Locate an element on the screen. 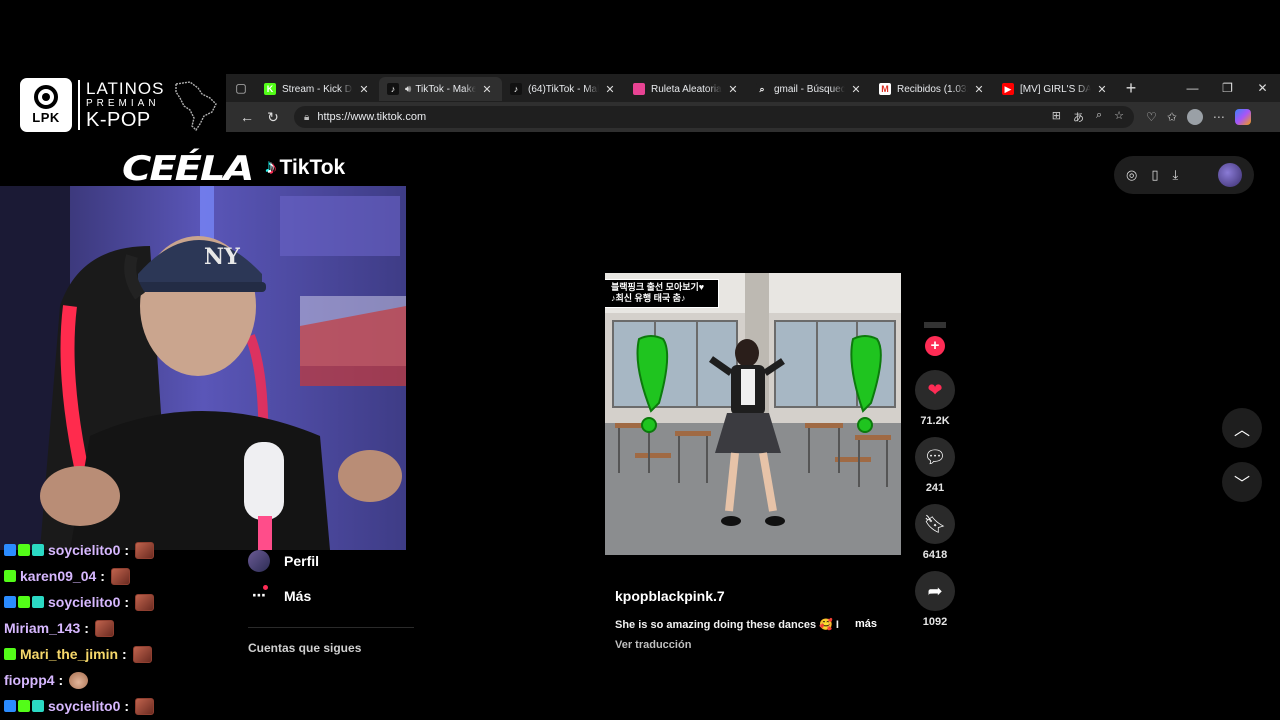 Image resolution: width=1280 pixels, height=720 pixels. user-avatar is located at coordinates (1230, 175).